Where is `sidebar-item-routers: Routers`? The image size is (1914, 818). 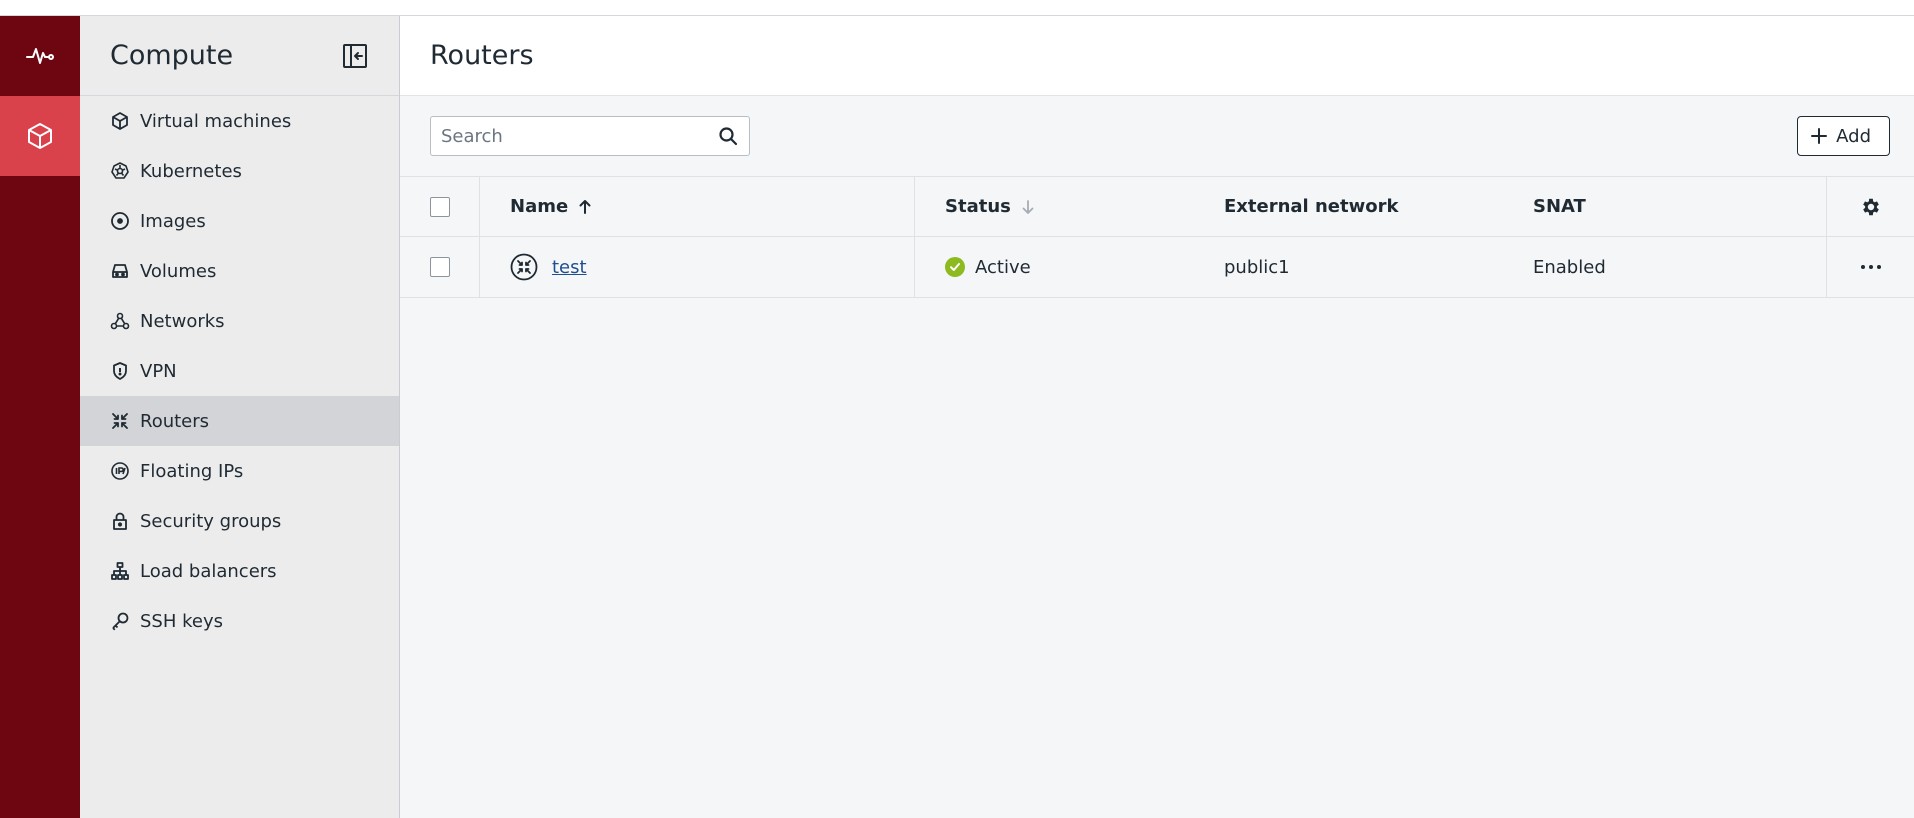
sidebar-item-routers: Routers is located at coordinates (239, 421).